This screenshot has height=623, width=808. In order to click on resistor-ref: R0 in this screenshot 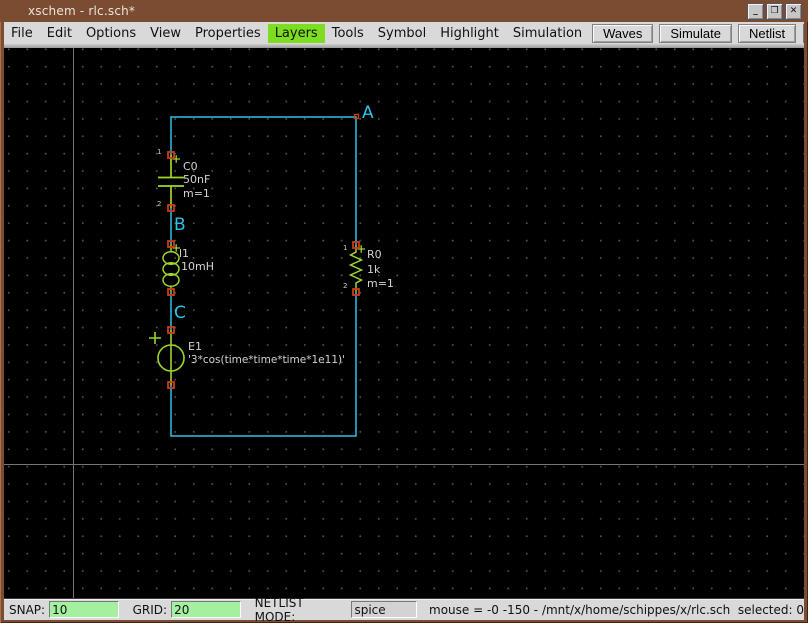, I will do `click(374, 254)`.